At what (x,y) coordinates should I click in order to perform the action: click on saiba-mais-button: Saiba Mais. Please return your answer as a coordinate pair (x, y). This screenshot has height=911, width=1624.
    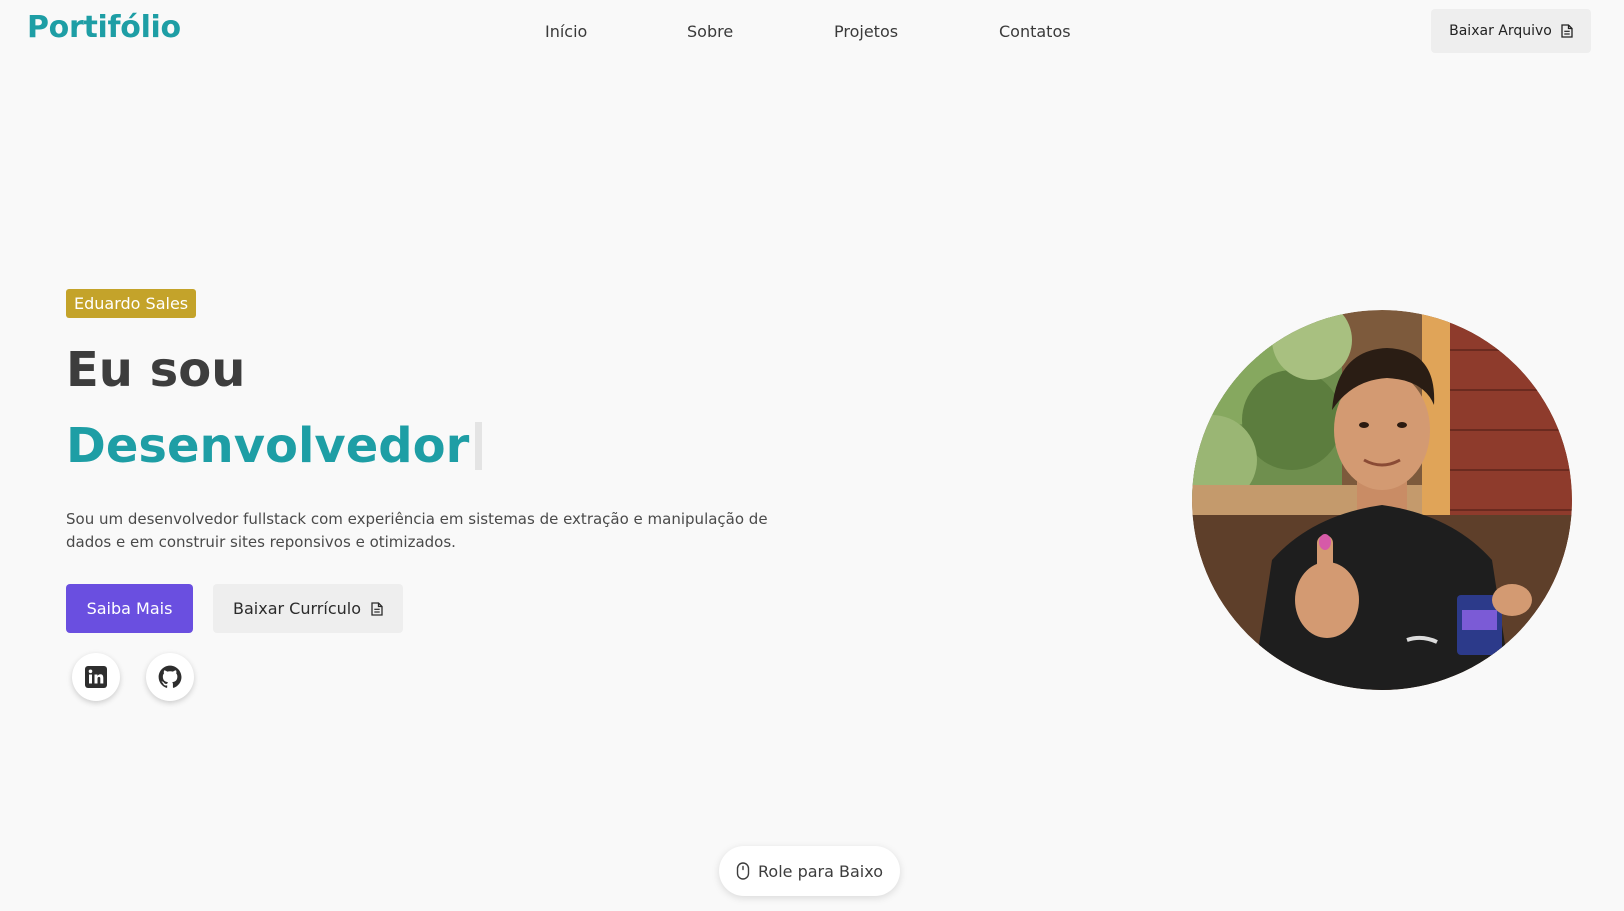
    Looking at the image, I should click on (129, 608).